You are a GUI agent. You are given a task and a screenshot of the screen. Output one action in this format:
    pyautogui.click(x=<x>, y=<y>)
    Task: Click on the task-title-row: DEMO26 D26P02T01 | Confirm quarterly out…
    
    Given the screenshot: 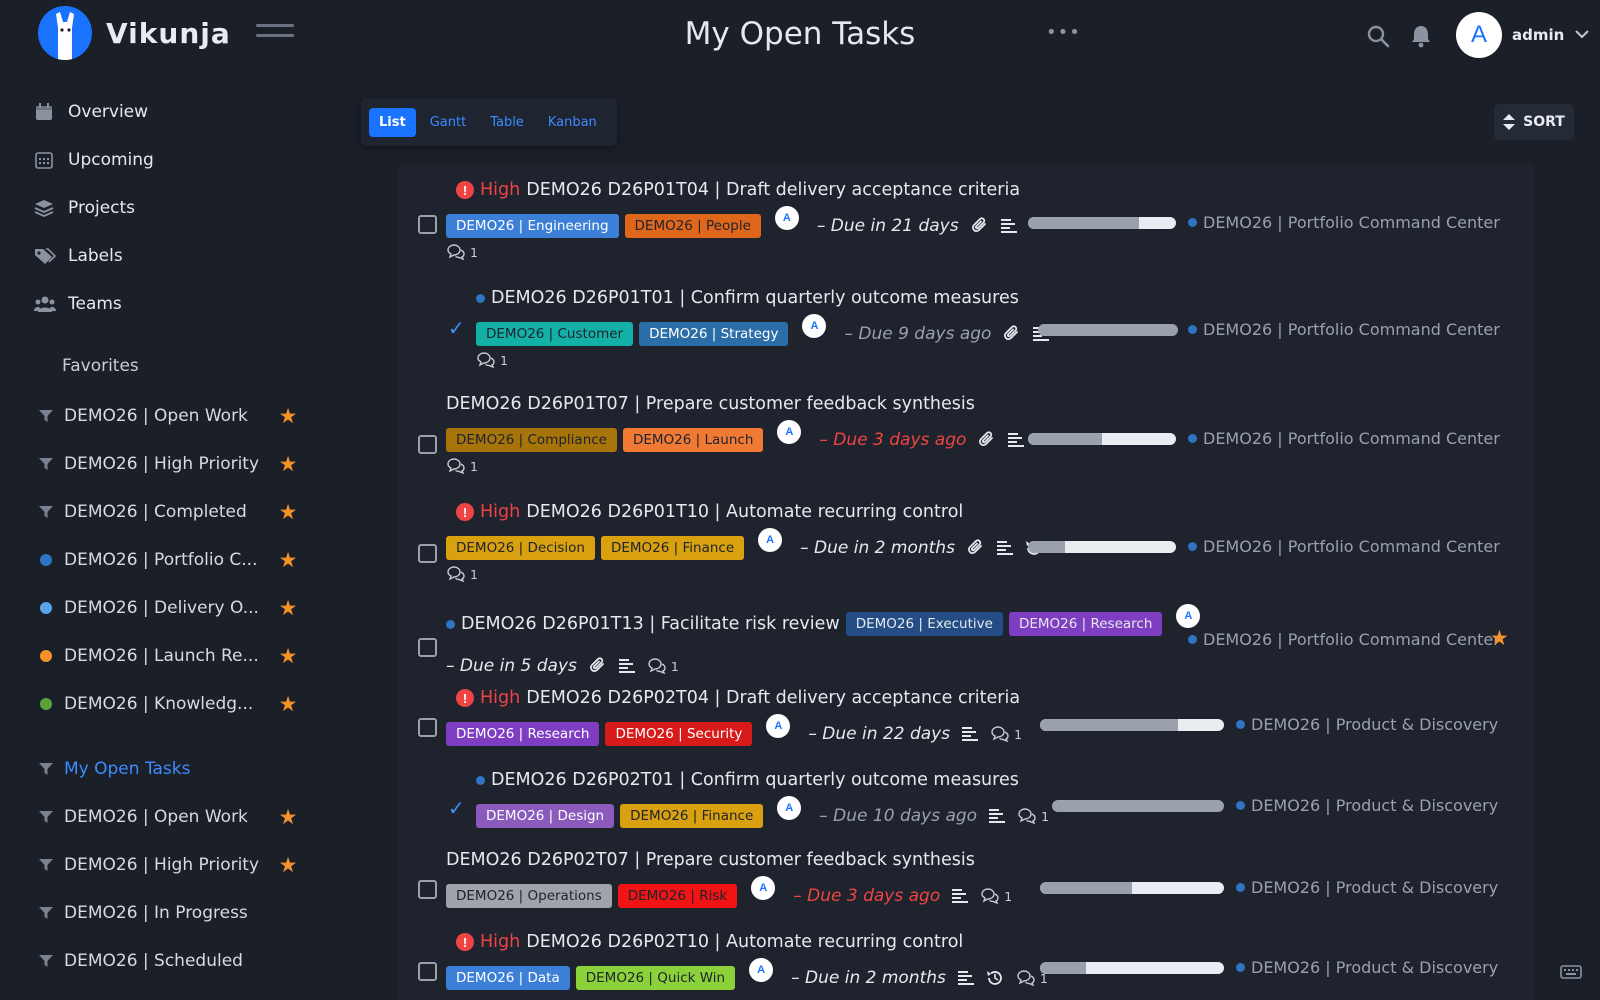 What is the action you would take?
    pyautogui.click(x=747, y=780)
    